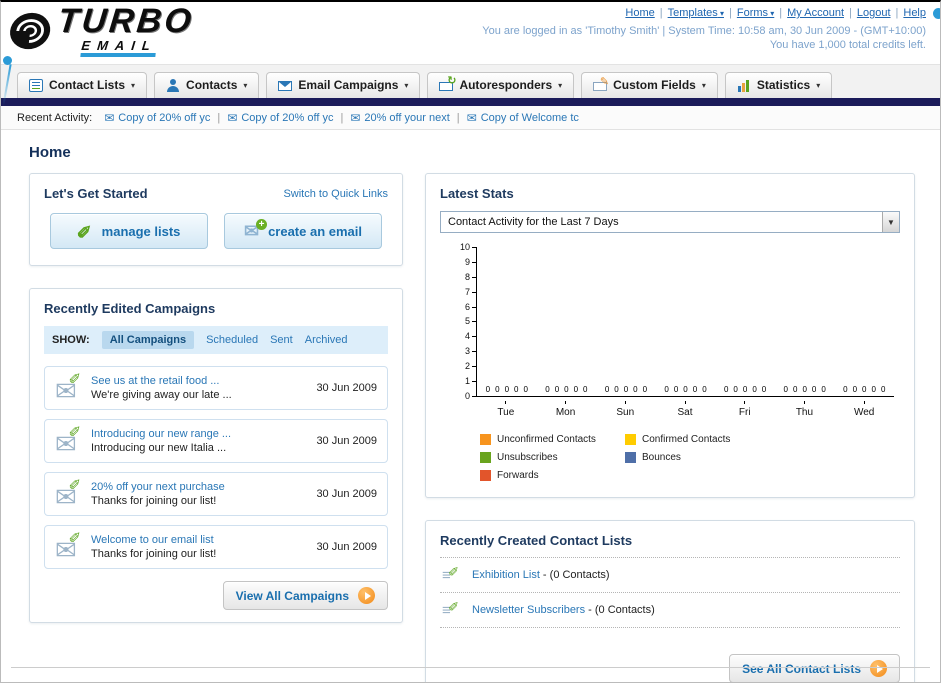 The height and width of the screenshot is (683, 941). What do you see at coordinates (864, 409) in the screenshot?
I see `x-tick-label: Wed` at bounding box center [864, 409].